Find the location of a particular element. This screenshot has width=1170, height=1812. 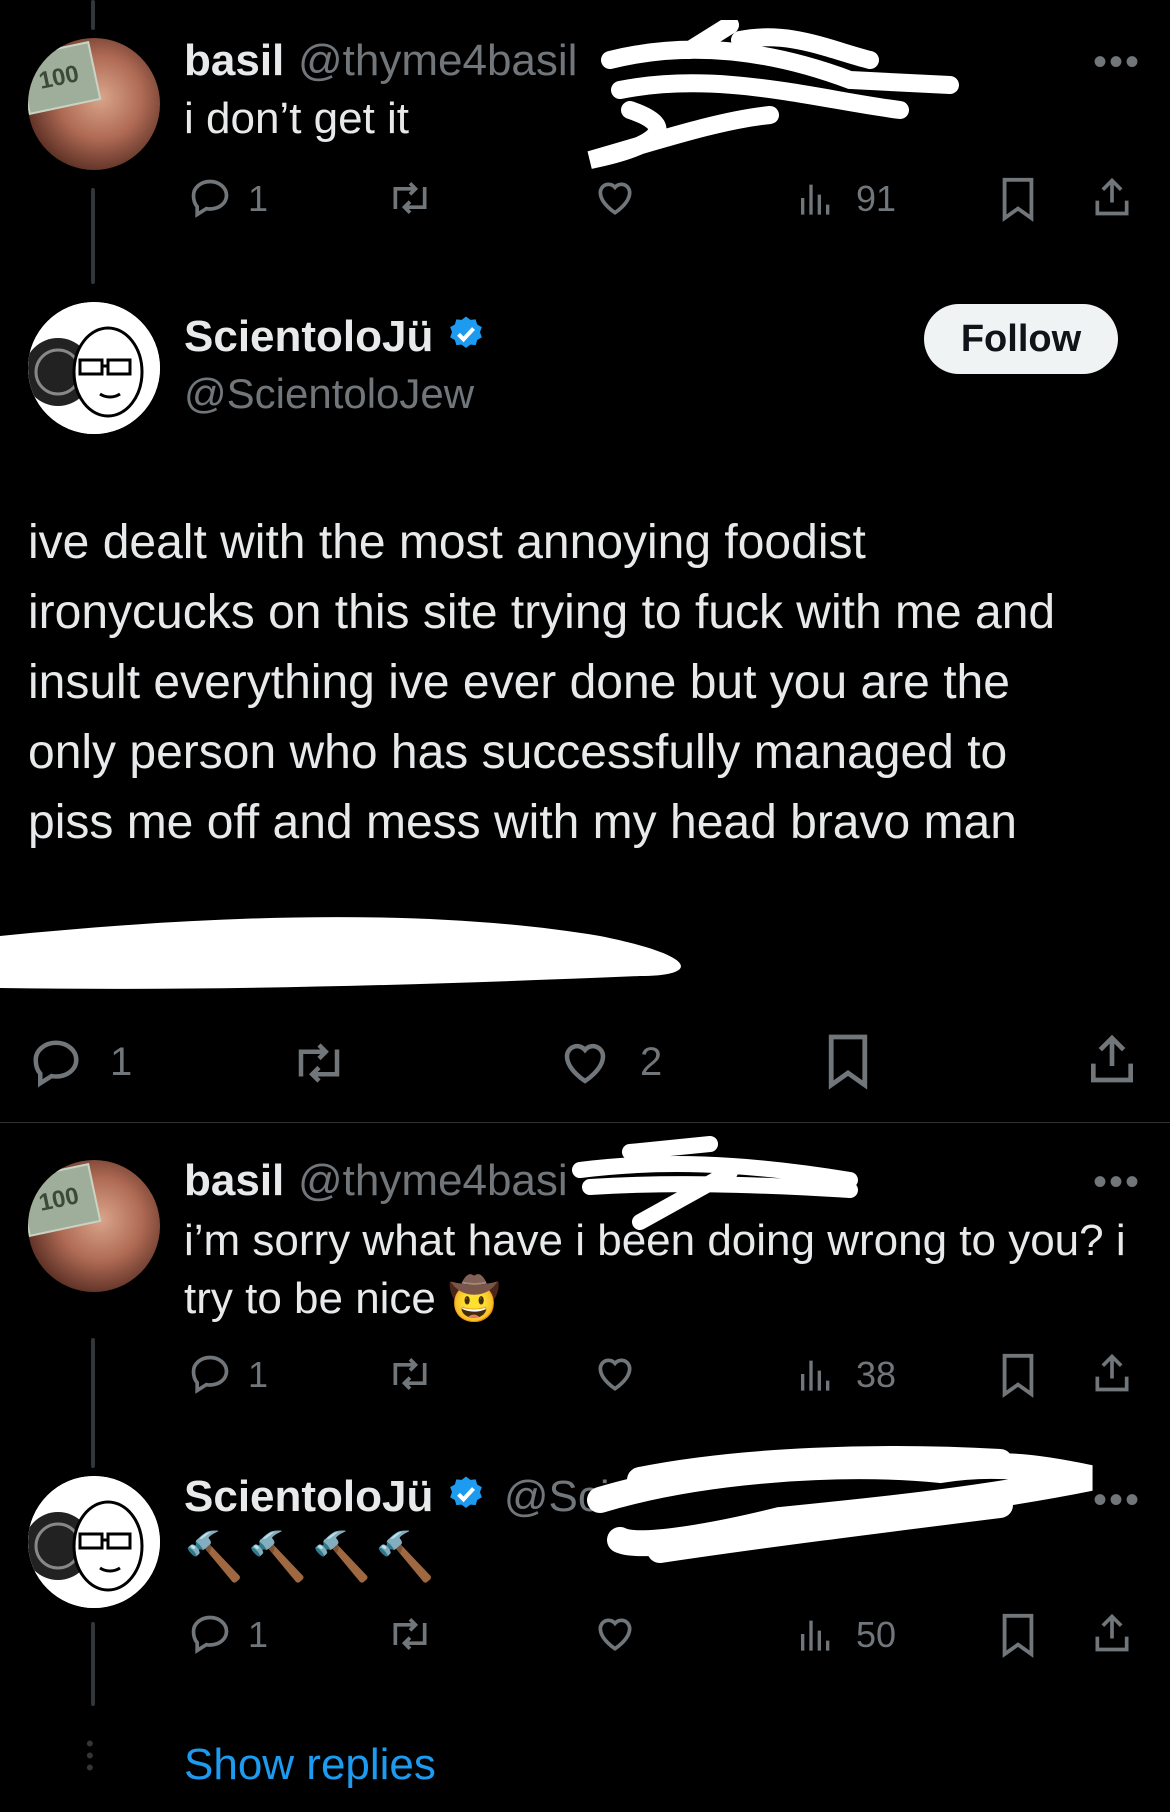

author-handle: @ScientoloJew is located at coordinates (329, 394).